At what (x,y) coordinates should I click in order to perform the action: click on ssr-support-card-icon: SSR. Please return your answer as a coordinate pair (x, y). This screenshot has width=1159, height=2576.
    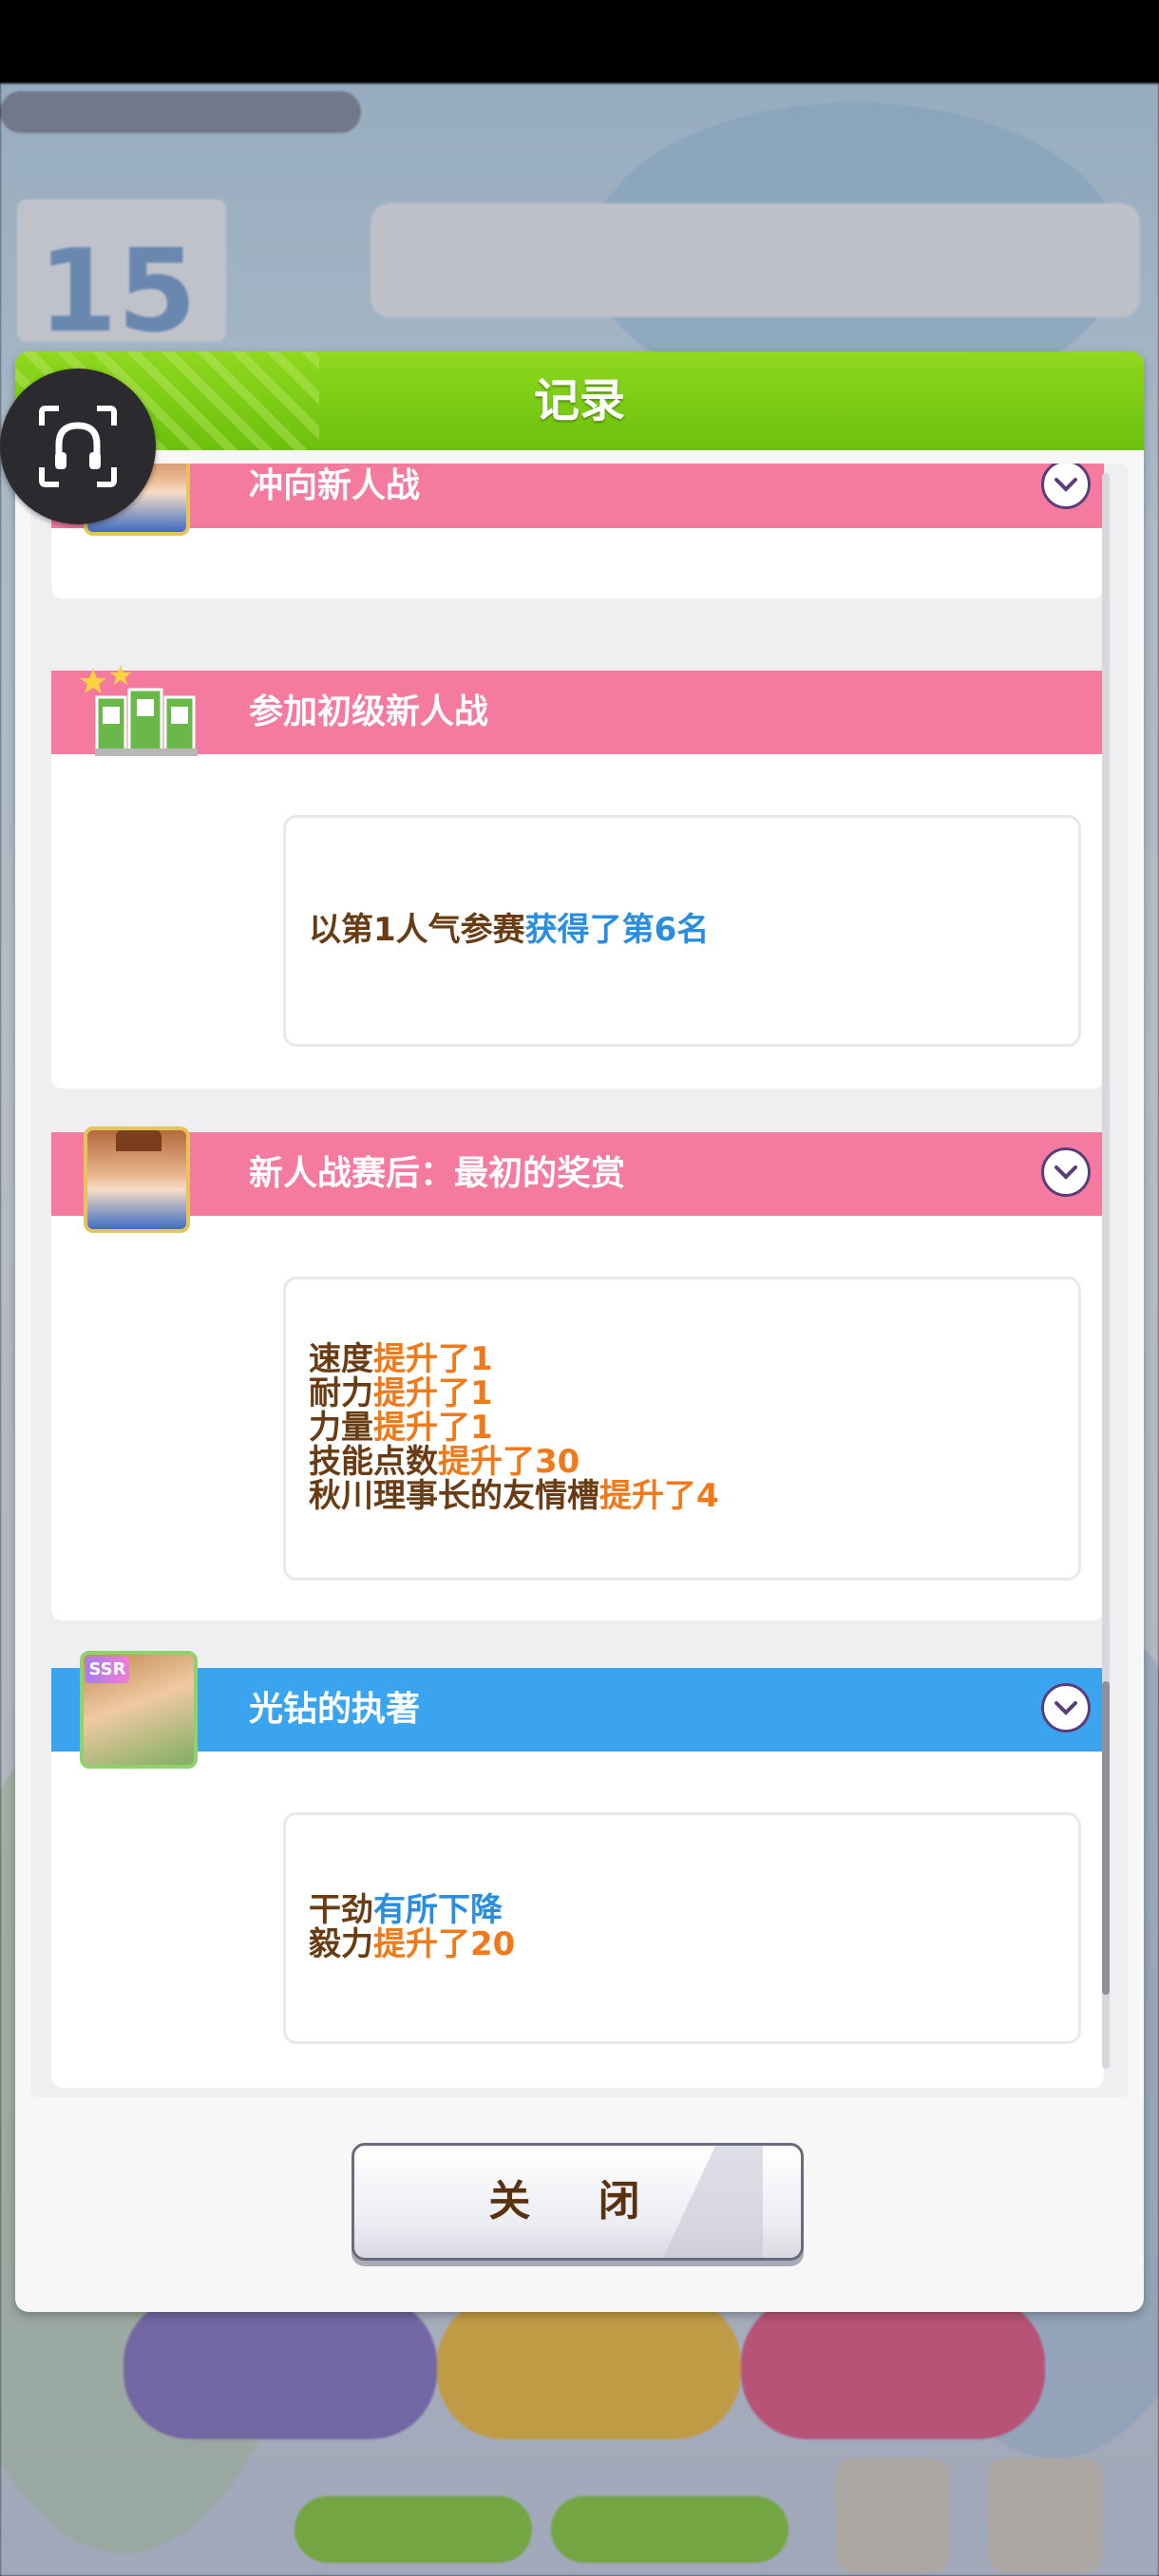
    Looking at the image, I should click on (139, 1710).